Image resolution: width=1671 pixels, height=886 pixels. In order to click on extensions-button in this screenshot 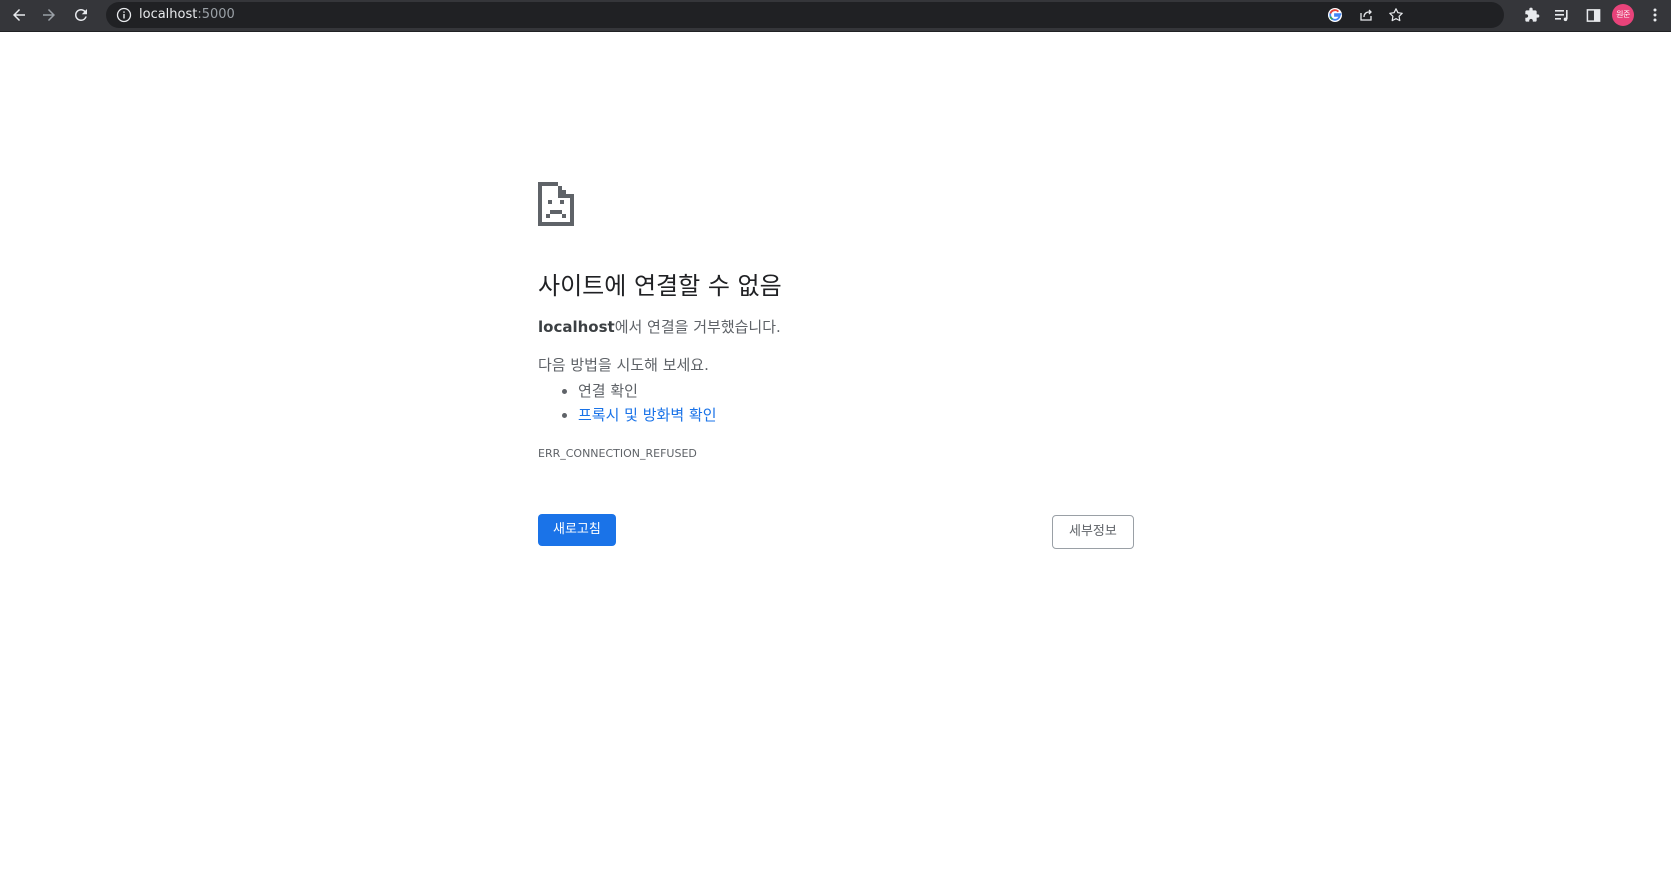, I will do `click(1532, 15)`.